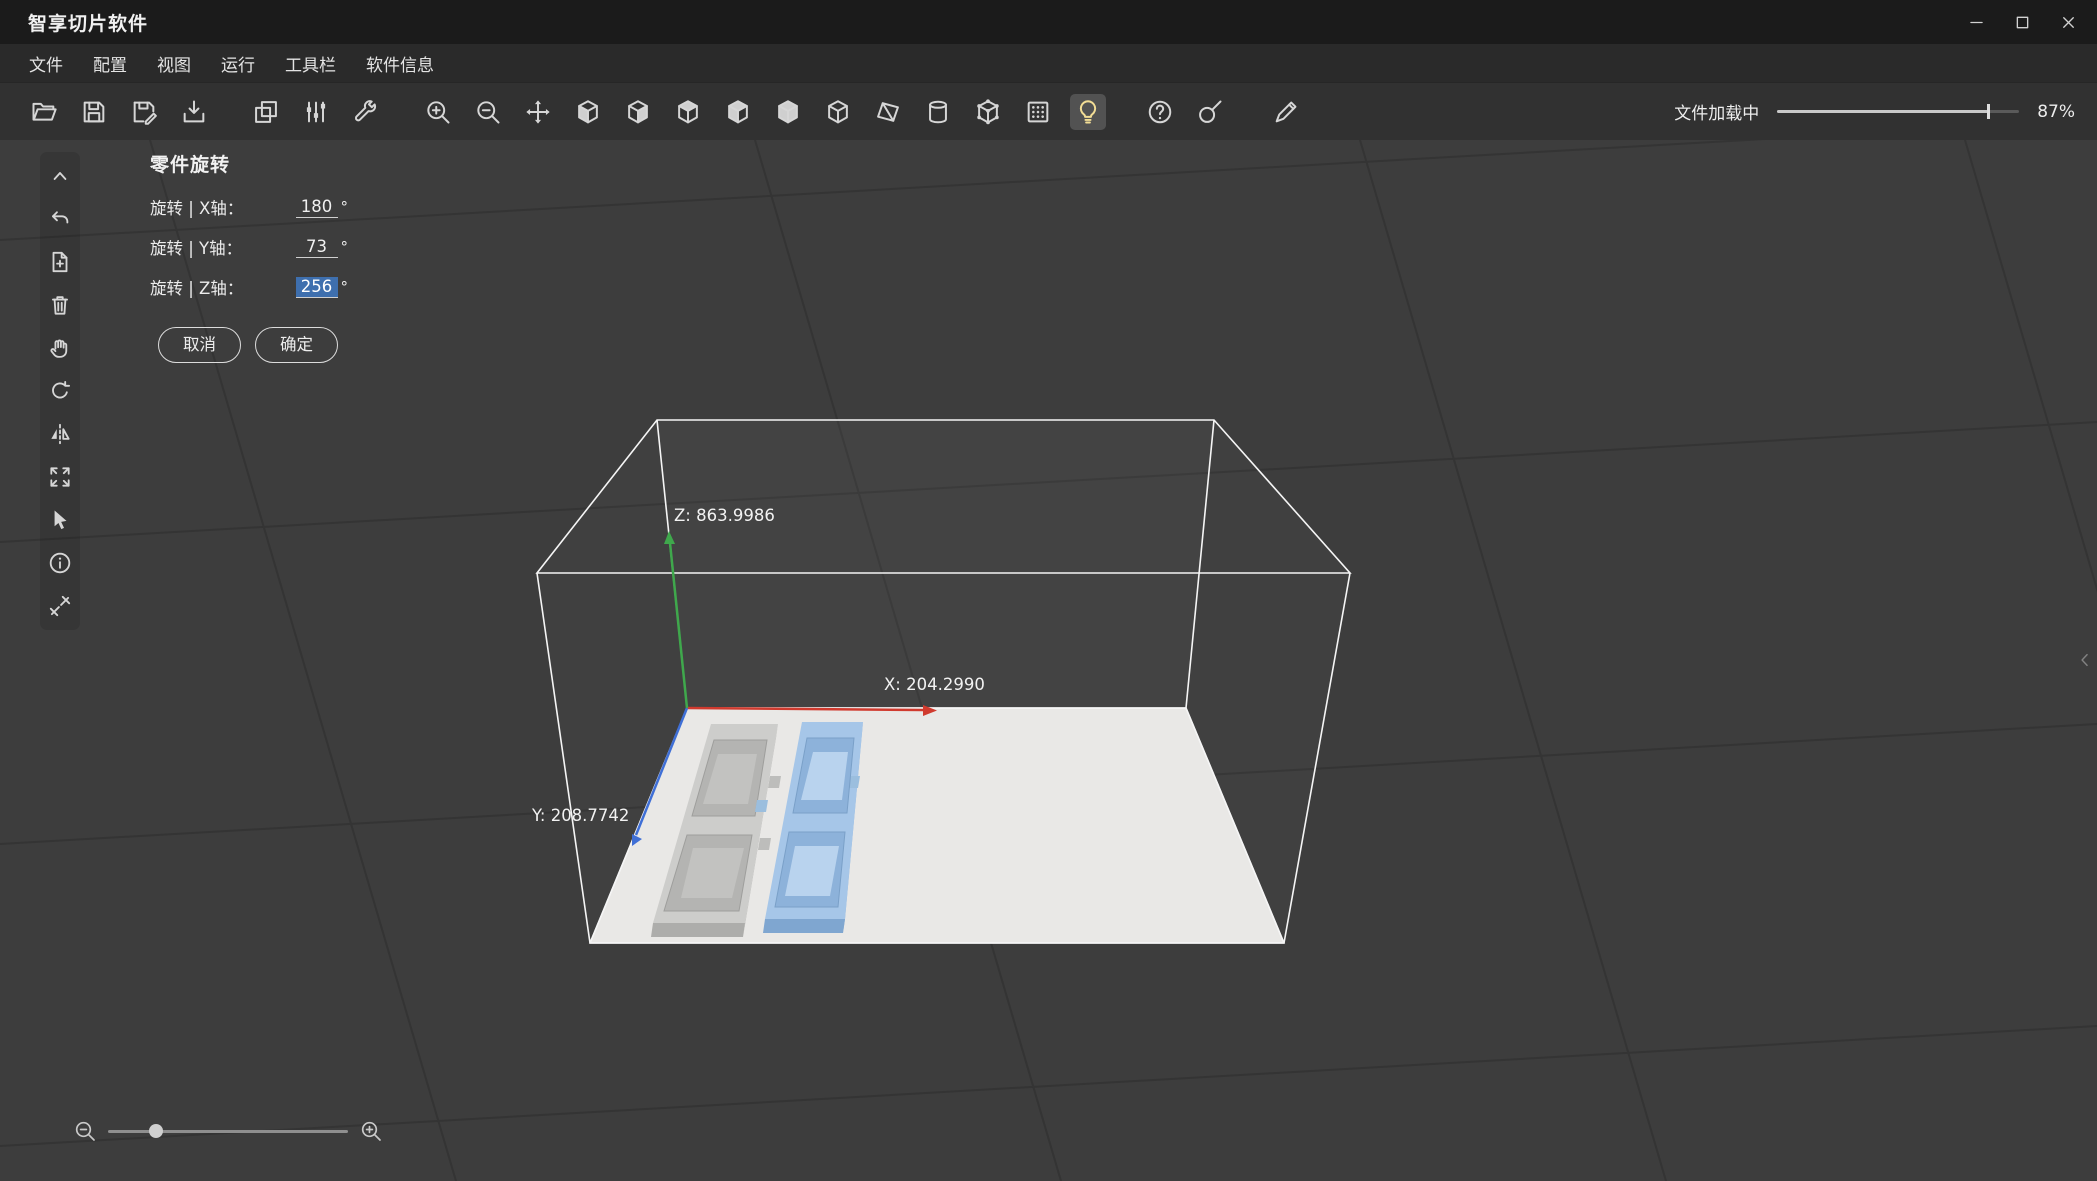 The image size is (2097, 1181). Describe the element at coordinates (1160, 112) in the screenshot. I see `help-button` at that location.